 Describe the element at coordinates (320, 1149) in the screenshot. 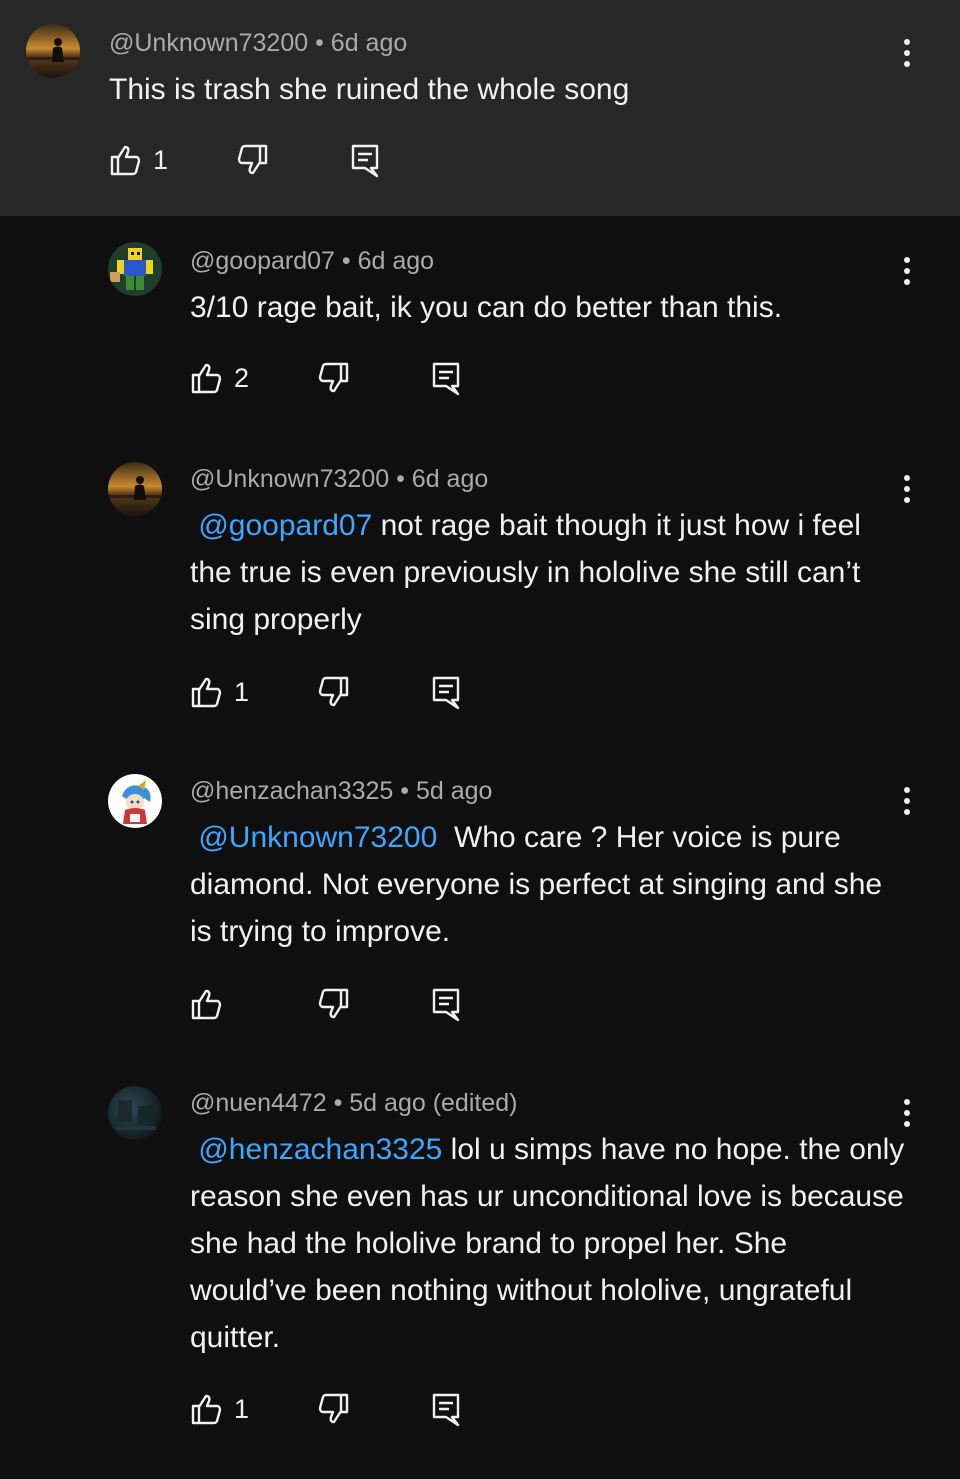

I see `mention-link: @henzachan3325` at that location.